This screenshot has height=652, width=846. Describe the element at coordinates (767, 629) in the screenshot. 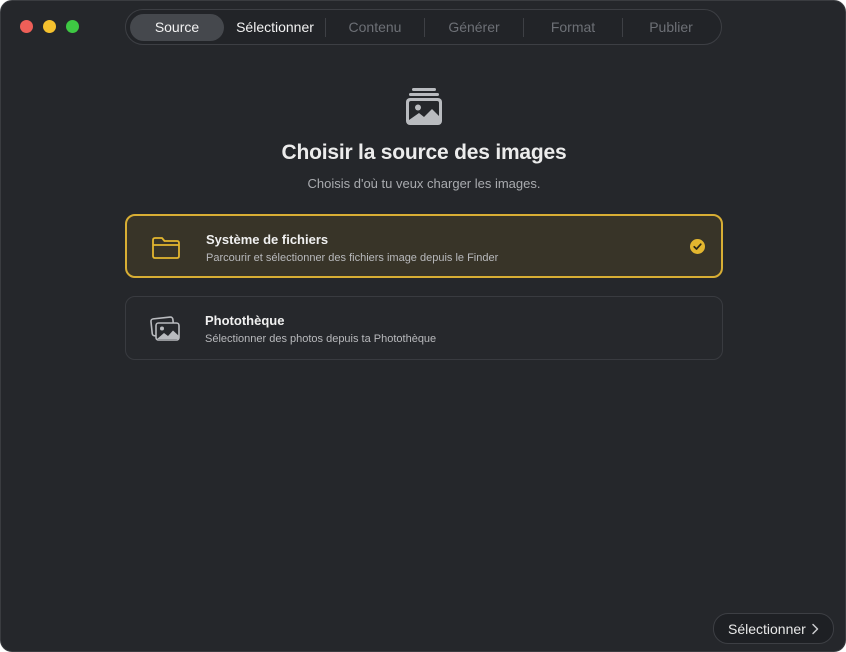

I see `next-button-label: Sélectionner` at that location.